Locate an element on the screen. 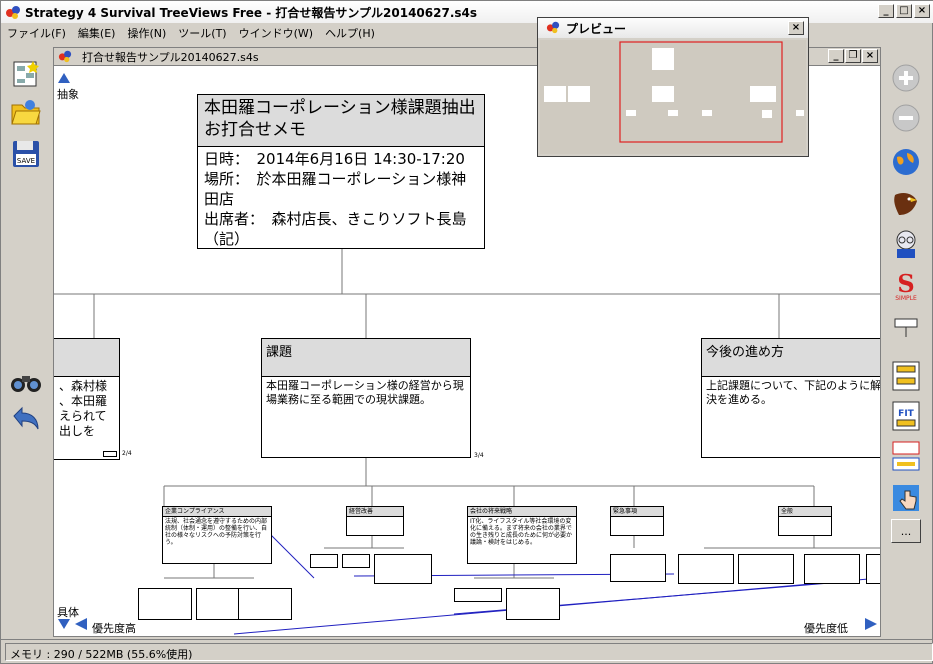  menu-edit: 編集(E) is located at coordinates (97, 33).